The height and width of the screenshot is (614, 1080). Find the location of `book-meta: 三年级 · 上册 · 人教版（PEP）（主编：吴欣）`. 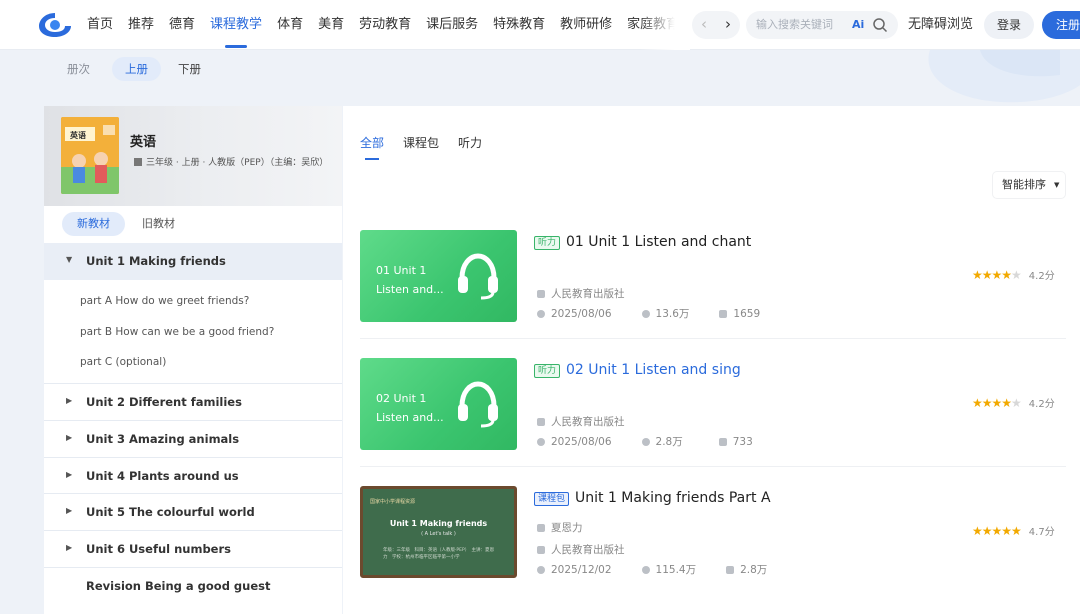

book-meta: 三年级 · 上册 · 人教版（PEP）（主编：吴欣） is located at coordinates (231, 161).